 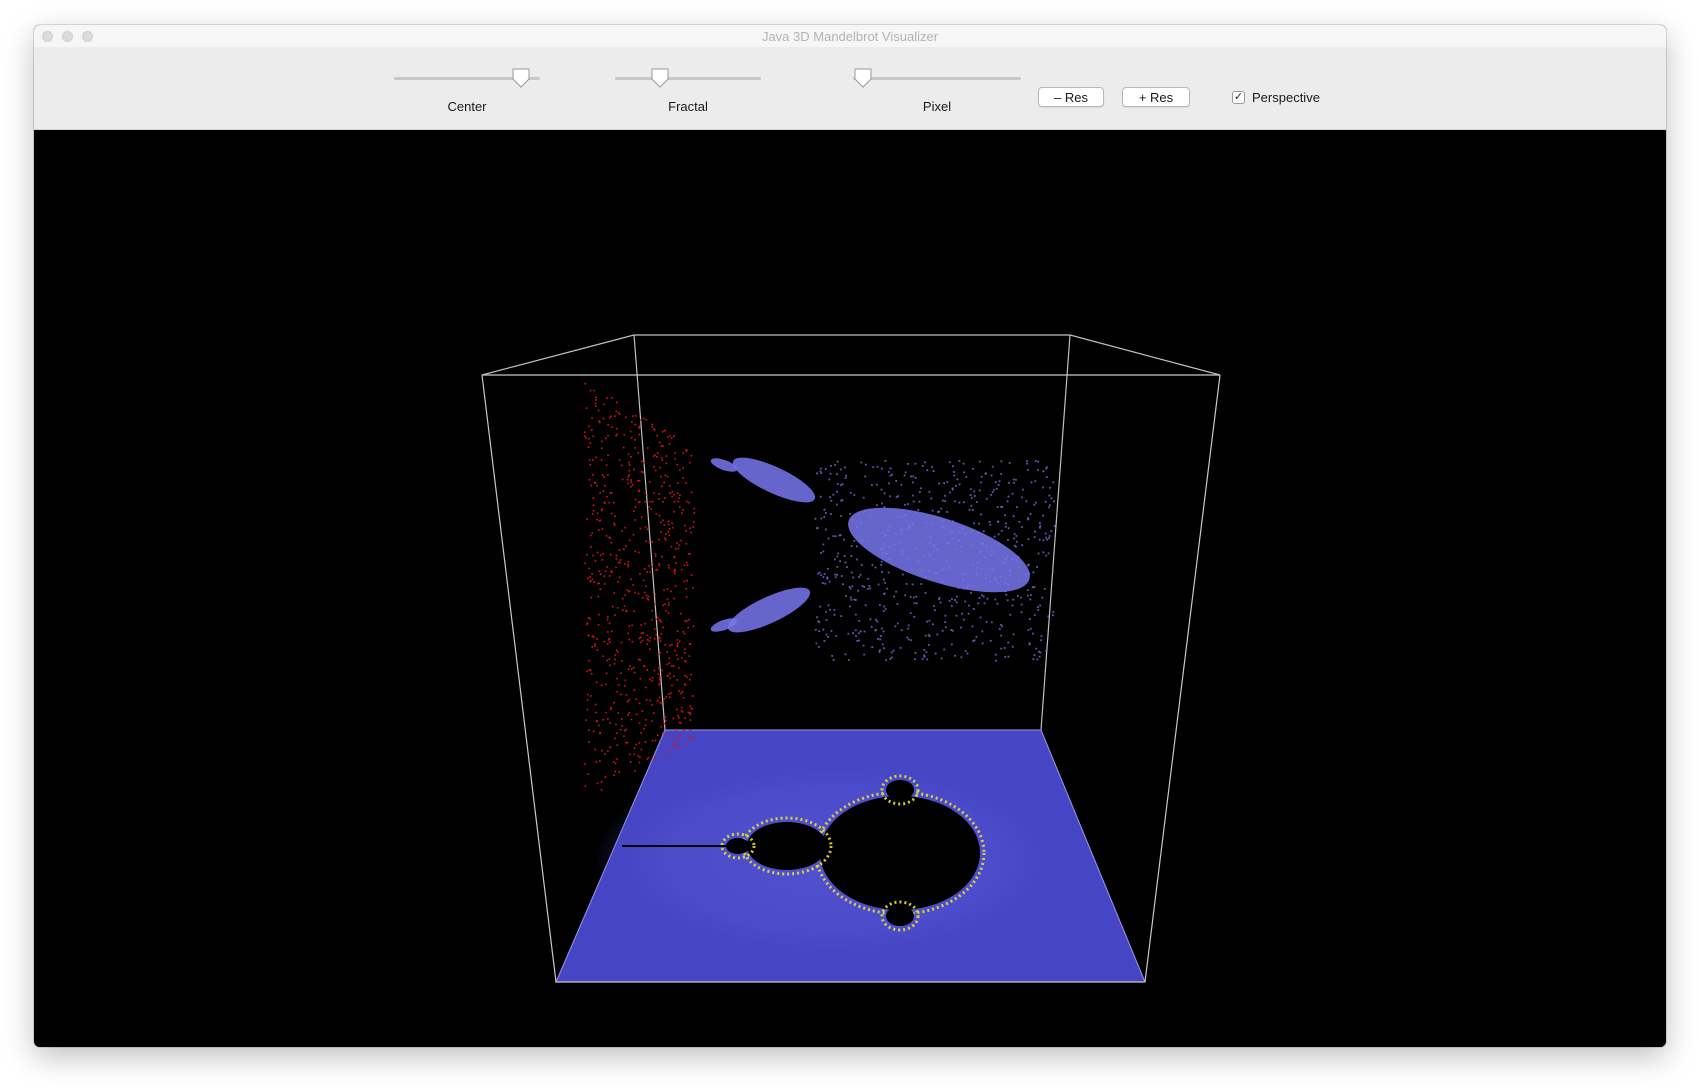 I want to click on pixel-slider: Pixel, so click(x=937, y=85).